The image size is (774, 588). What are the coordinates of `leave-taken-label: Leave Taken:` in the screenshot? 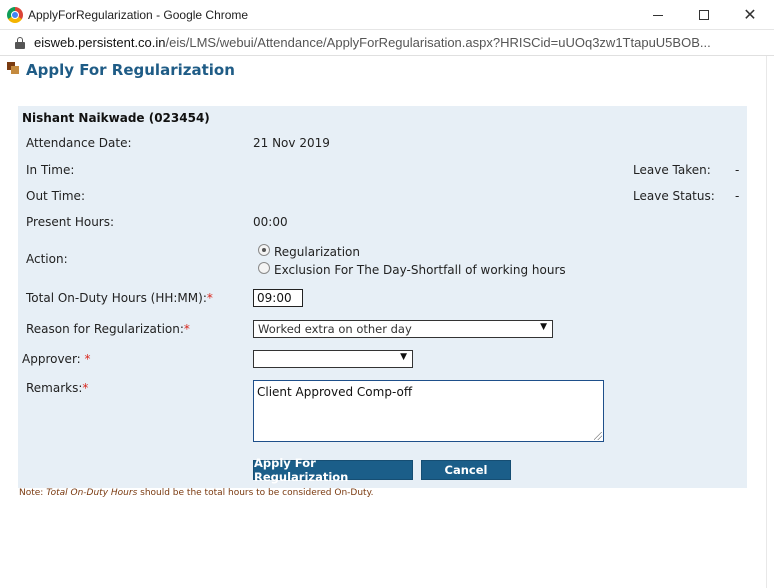 It's located at (672, 170).